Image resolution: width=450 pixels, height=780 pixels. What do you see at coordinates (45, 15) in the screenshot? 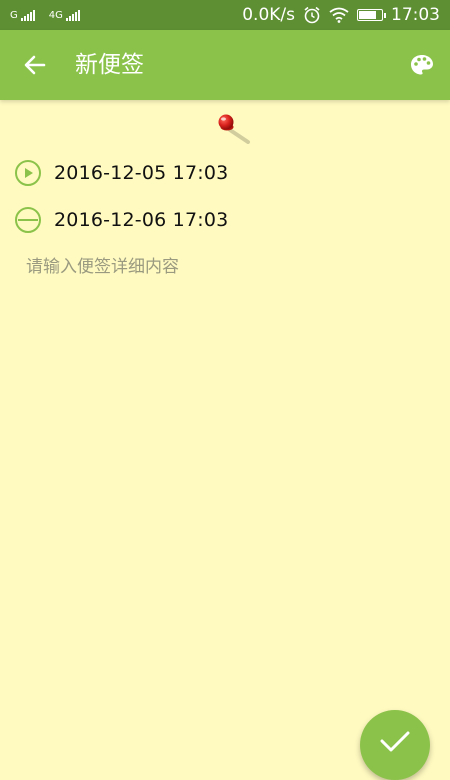
I see `signal-group: G 4G` at bounding box center [45, 15].